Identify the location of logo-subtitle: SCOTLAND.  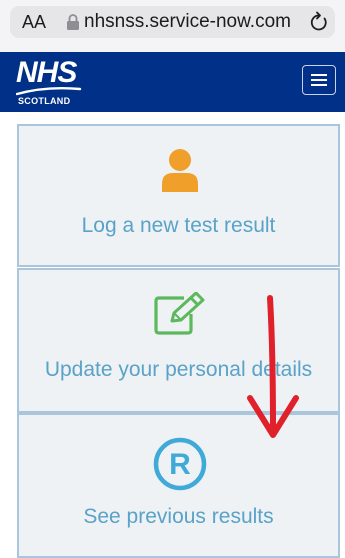
(44, 101).